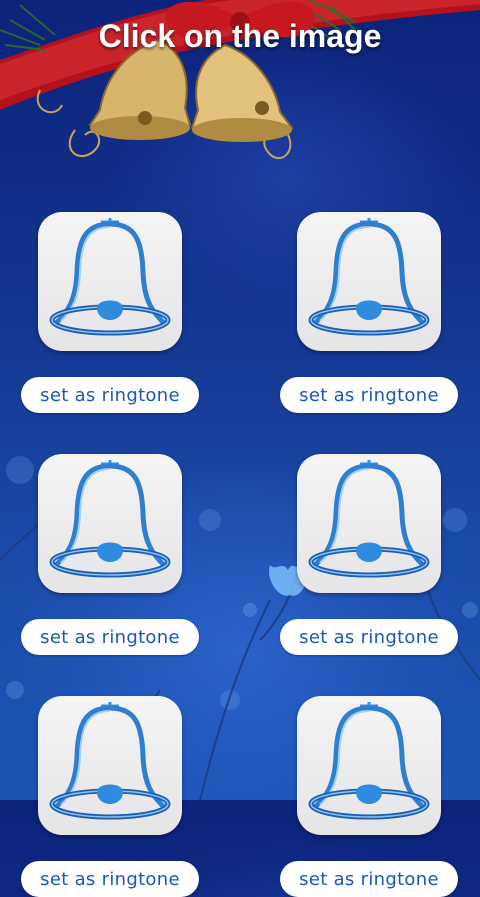 The height and width of the screenshot is (897, 480). What do you see at coordinates (110, 637) in the screenshot?
I see `set-as-ringtone-button-3: set as ringtone` at bounding box center [110, 637].